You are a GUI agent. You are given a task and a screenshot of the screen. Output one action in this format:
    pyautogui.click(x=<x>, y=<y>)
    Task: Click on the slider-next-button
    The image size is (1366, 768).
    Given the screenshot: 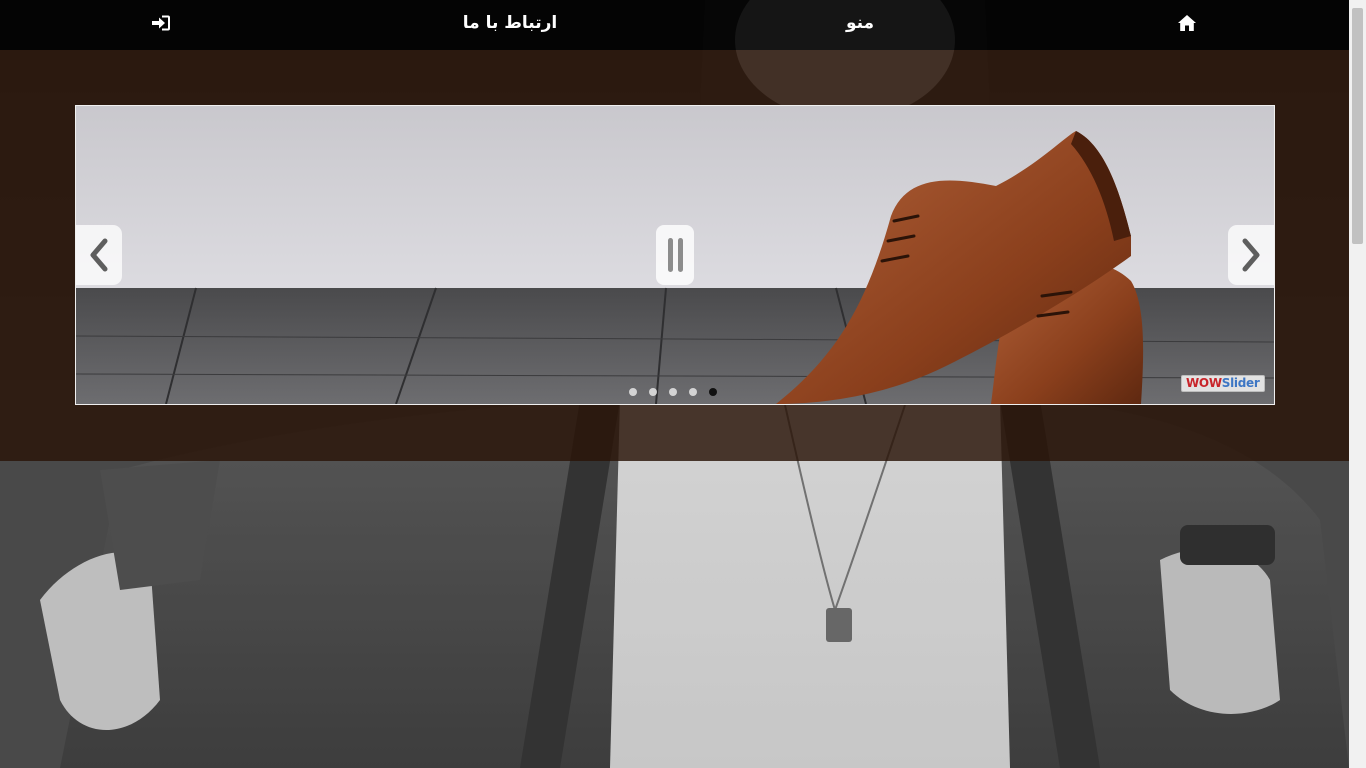 What is the action you would take?
    pyautogui.click(x=1251, y=255)
    